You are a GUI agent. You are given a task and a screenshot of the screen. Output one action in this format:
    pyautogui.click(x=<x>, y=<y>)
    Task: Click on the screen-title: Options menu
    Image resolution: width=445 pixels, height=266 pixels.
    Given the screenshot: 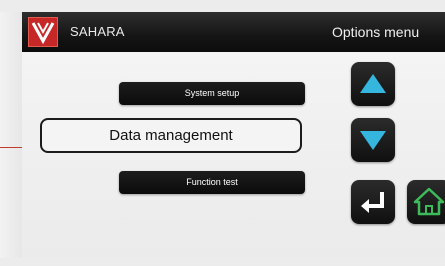 What is the action you would take?
    pyautogui.click(x=376, y=32)
    